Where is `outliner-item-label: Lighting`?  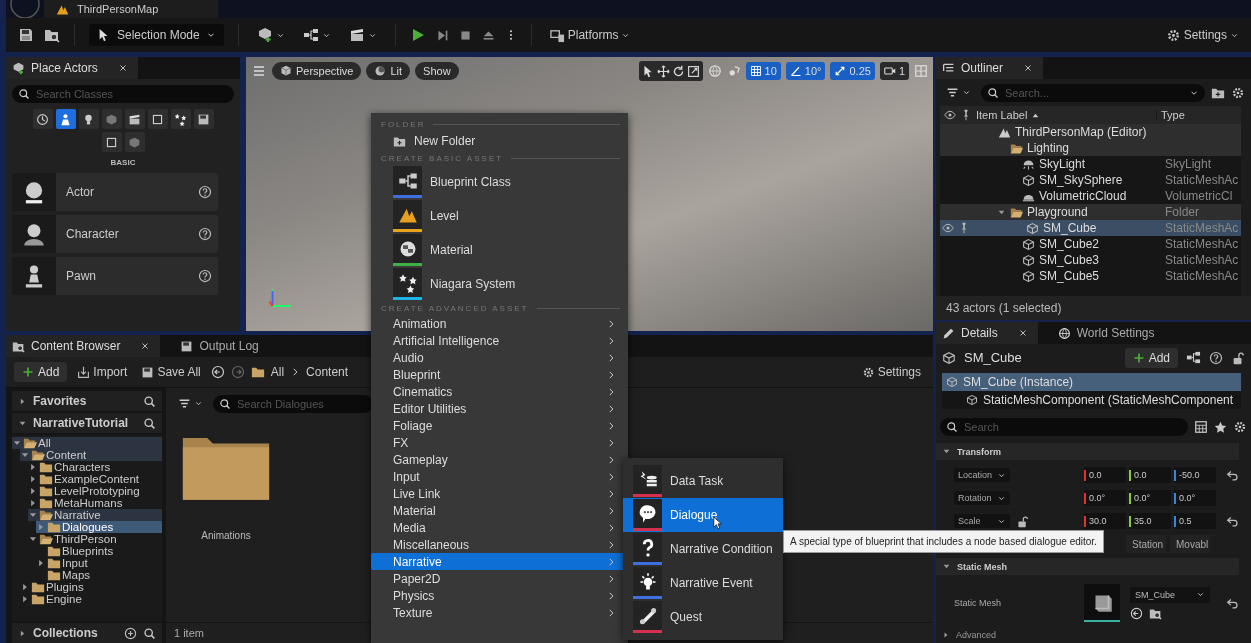 outliner-item-label: Lighting is located at coordinates (1048, 148).